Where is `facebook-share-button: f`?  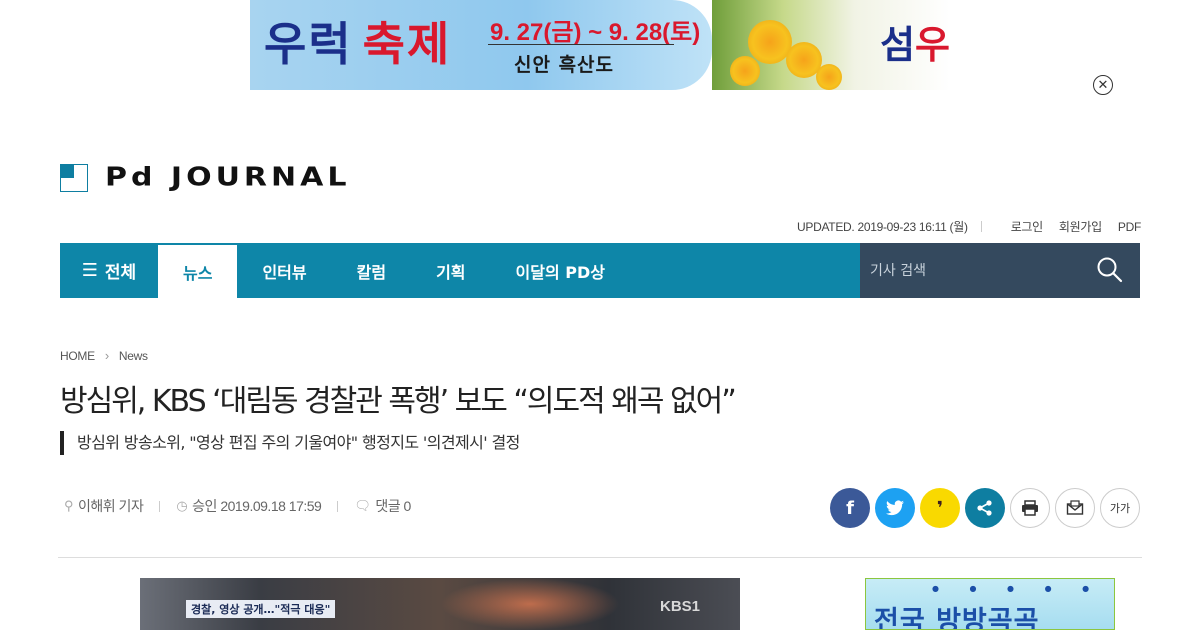
facebook-share-button: f is located at coordinates (850, 508).